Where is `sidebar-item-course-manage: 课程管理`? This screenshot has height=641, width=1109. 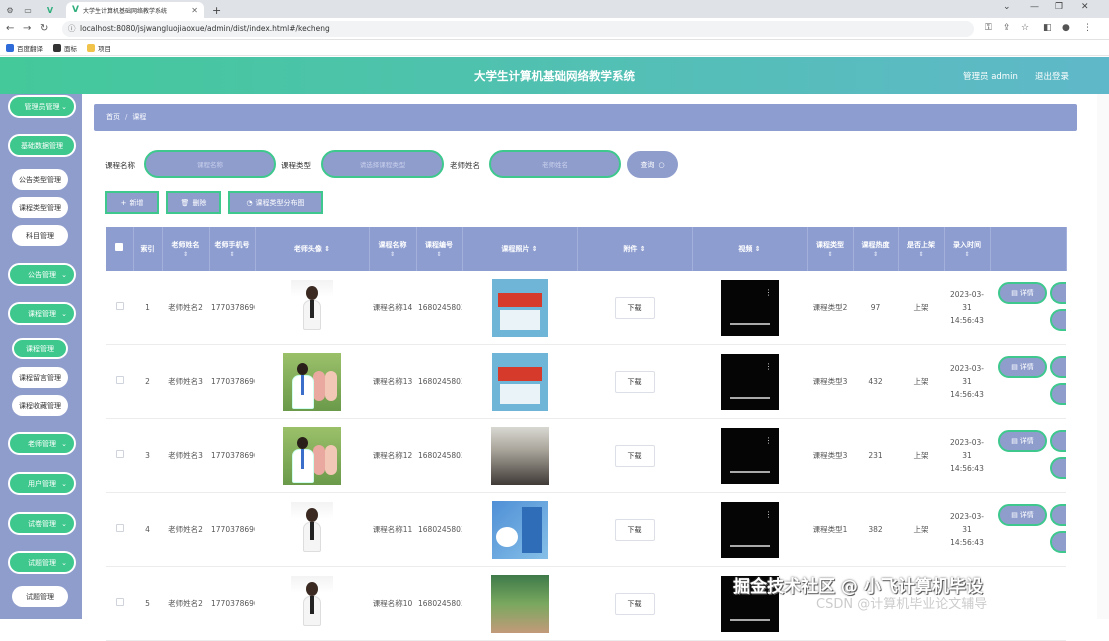 sidebar-item-course-manage: 课程管理 is located at coordinates (40, 348).